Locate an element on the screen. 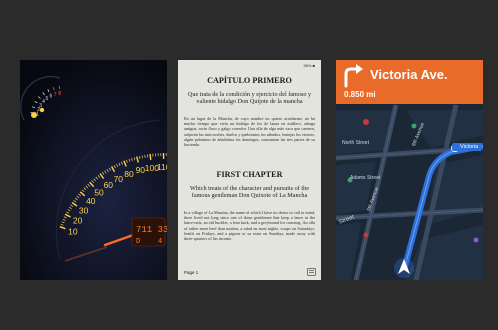  turn-banner: Victoria Ave. 0.850 mi is located at coordinates (409, 82).